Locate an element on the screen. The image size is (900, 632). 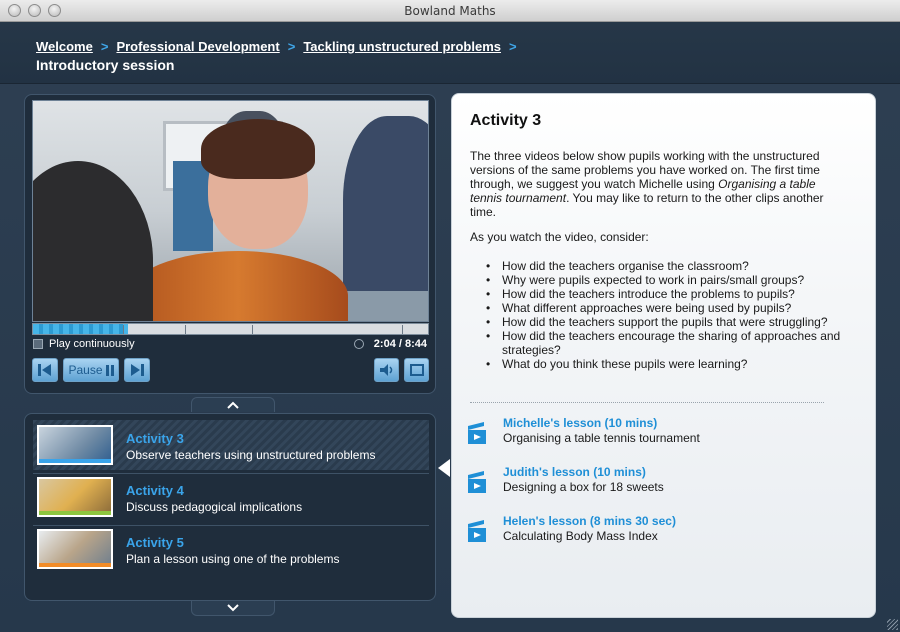
pause-label: Pause is located at coordinates (85, 370).